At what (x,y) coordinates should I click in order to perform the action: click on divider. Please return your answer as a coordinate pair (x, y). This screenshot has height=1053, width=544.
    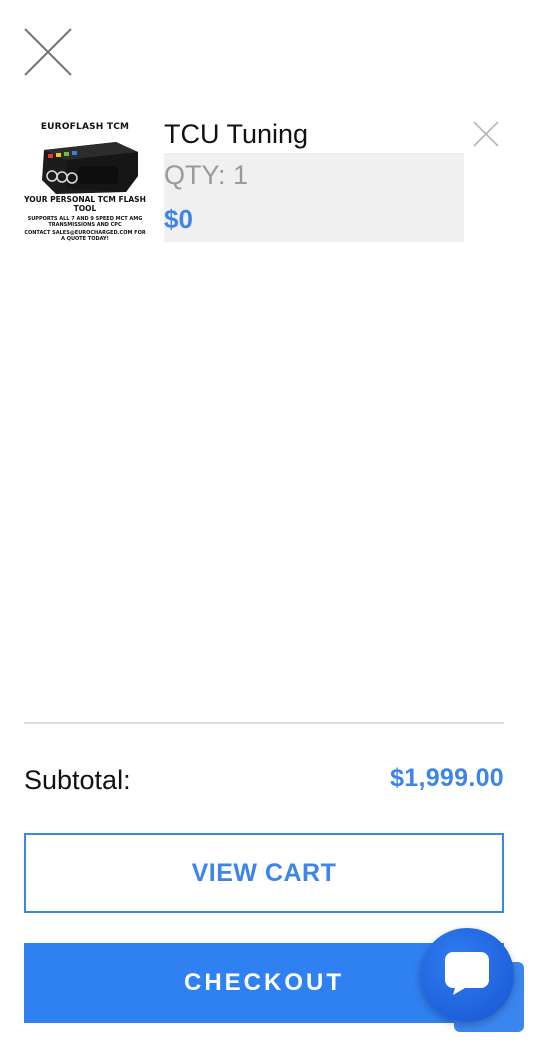
    Looking at the image, I should click on (264, 723).